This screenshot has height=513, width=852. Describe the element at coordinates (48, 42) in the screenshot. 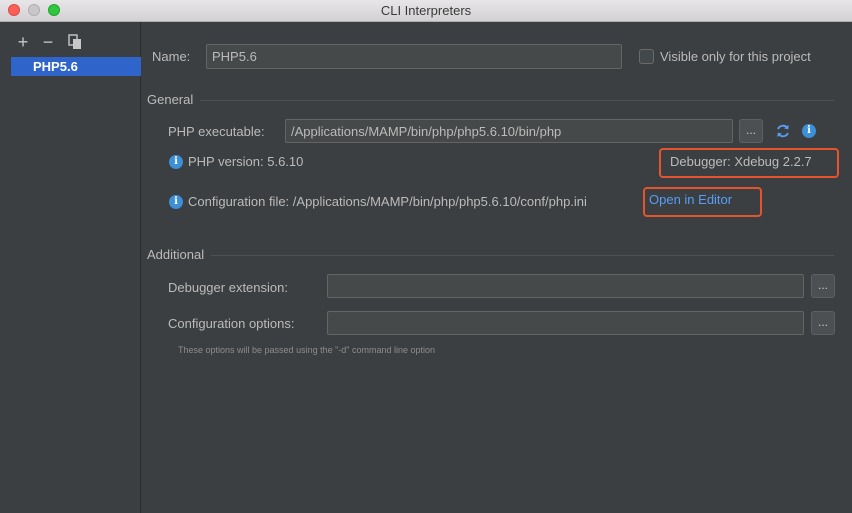

I see `remove-icon: −` at that location.